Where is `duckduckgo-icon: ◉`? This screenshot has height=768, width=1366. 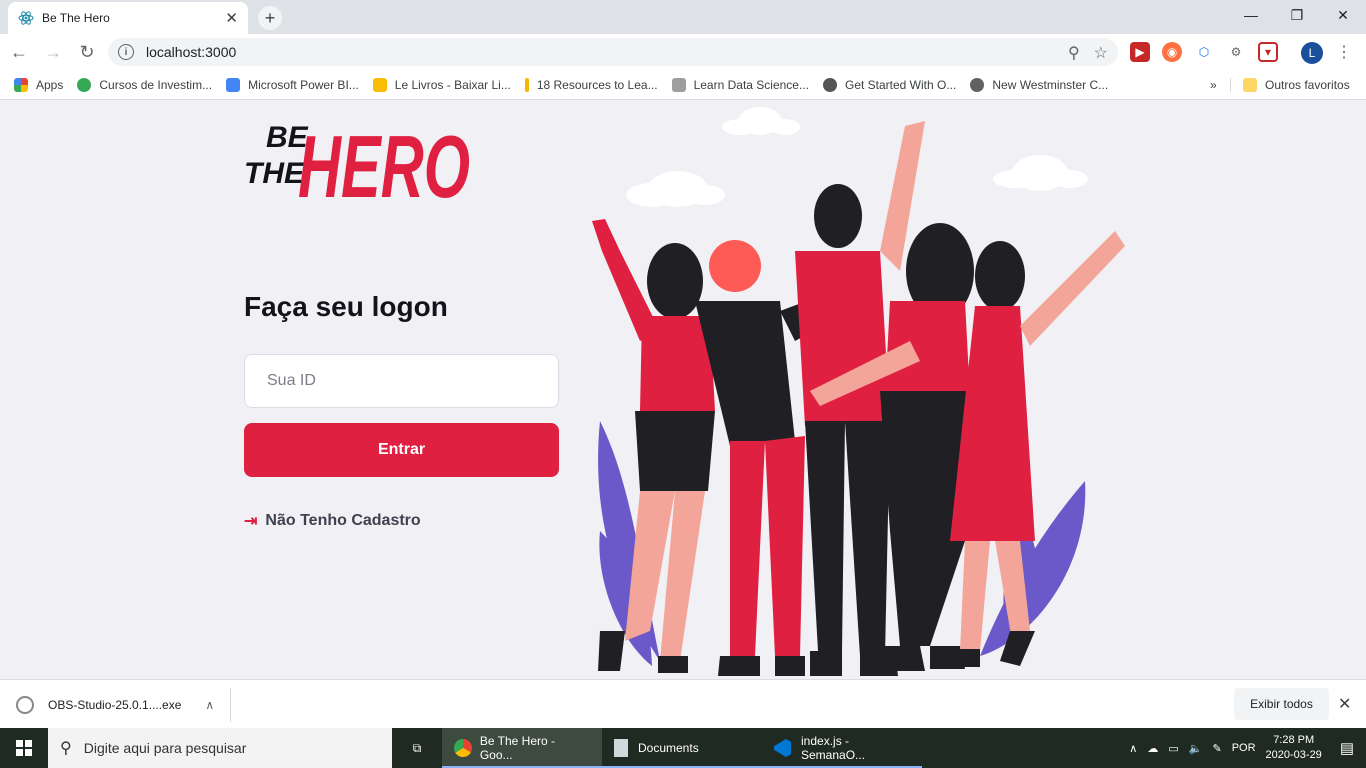
duckduckgo-icon: ◉ is located at coordinates (1172, 52).